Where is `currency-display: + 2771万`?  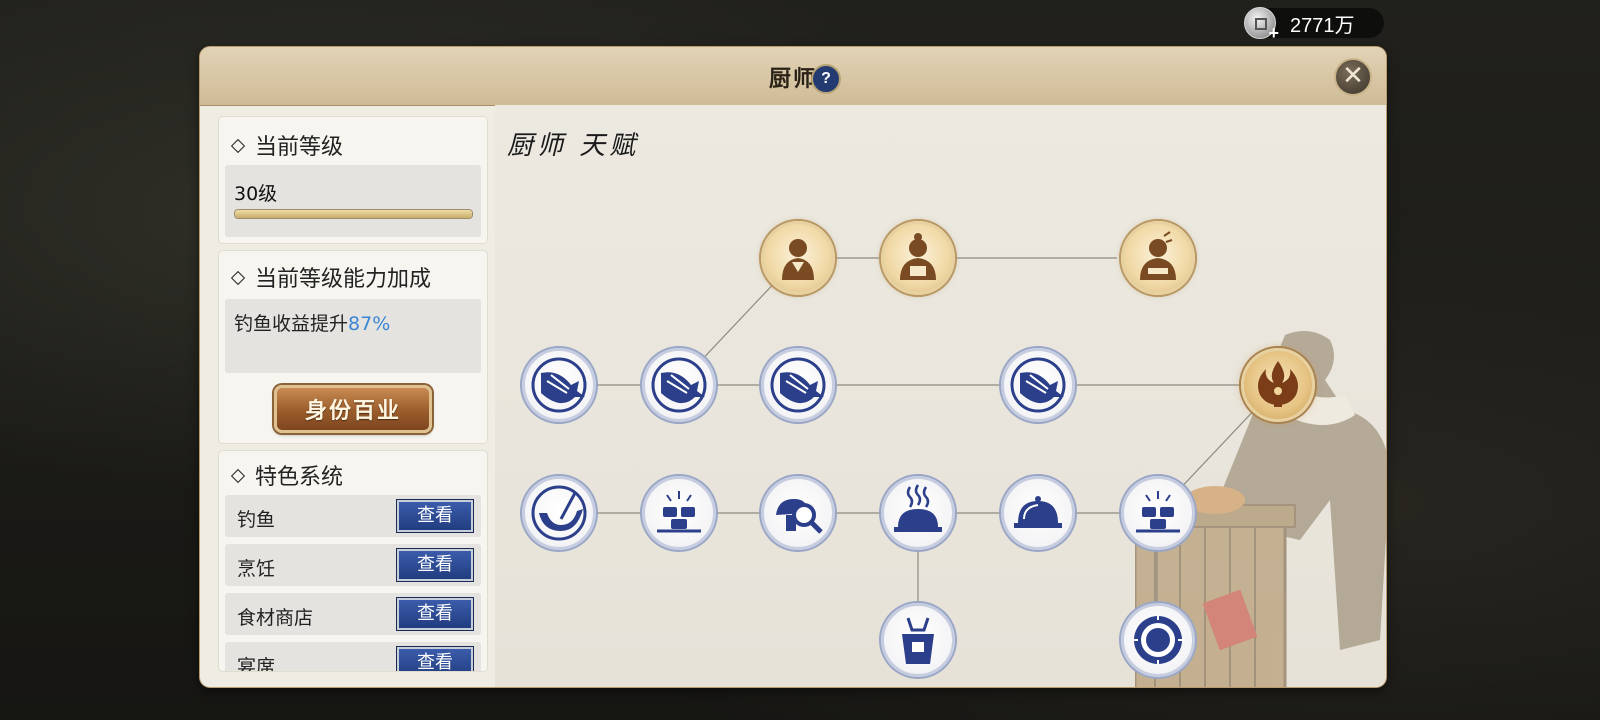 currency-display: + 2771万 is located at coordinates (1314, 24).